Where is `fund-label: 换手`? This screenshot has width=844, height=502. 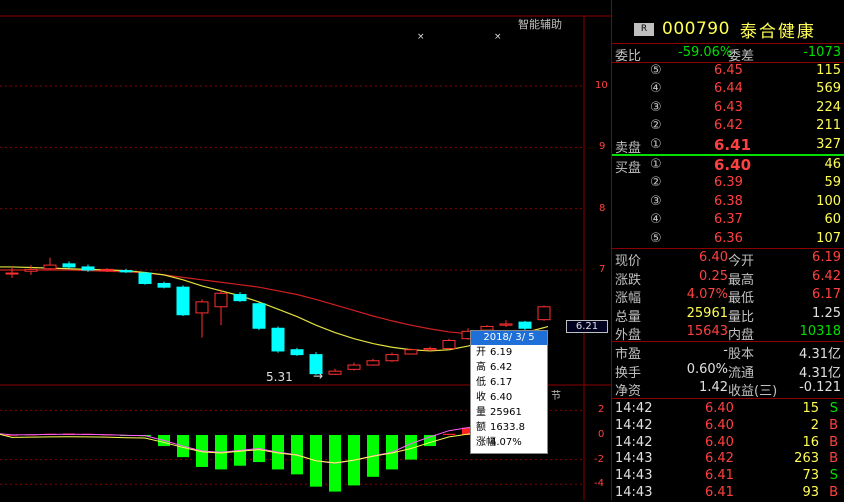
fund-label: 换手 is located at coordinates (628, 373).